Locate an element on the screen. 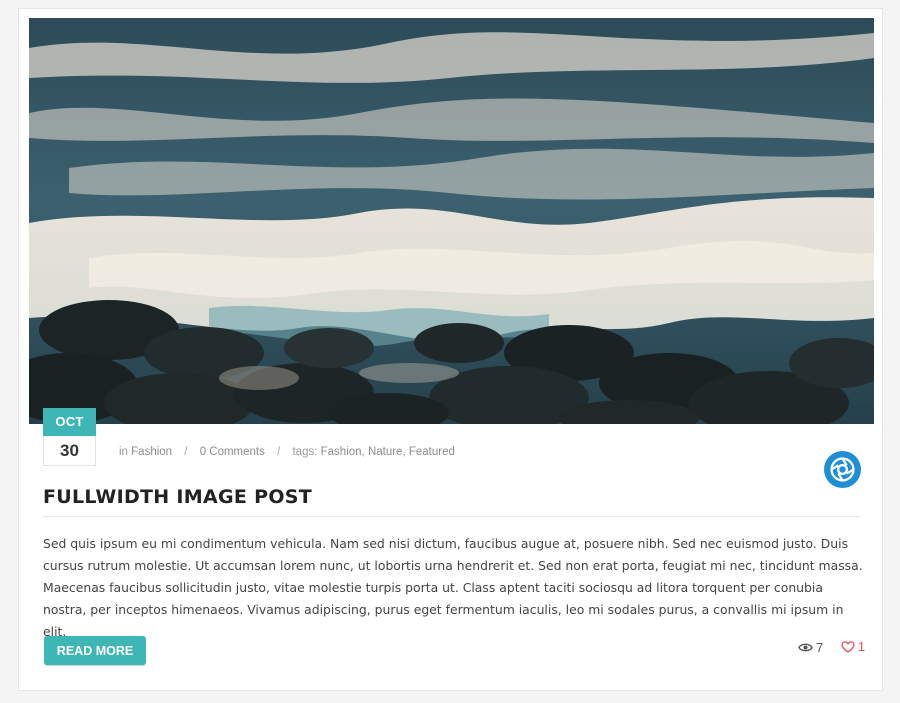 The height and width of the screenshot is (703, 900). read-more-button: READ MORE is located at coordinates (95, 650).